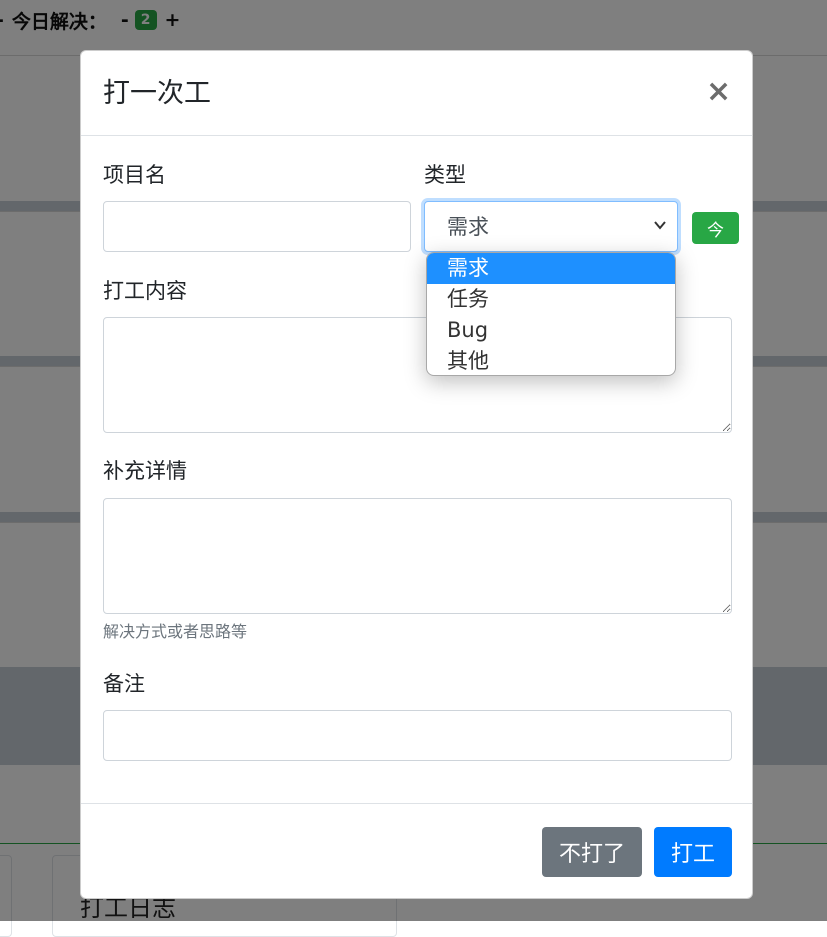  Describe the element at coordinates (592, 852) in the screenshot. I see `cancel-button: 不打了` at that location.